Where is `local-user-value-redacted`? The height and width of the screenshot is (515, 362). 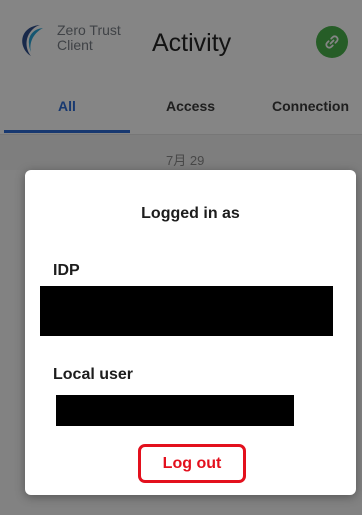
local-user-value-redacted is located at coordinates (175, 410).